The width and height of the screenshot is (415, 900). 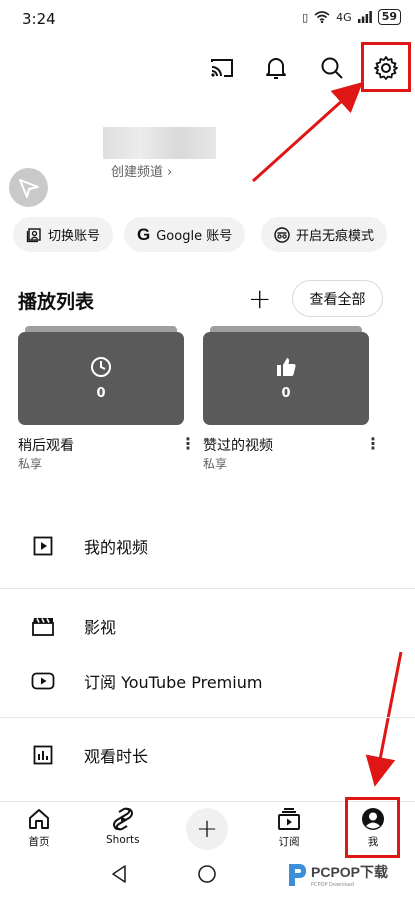 I want to click on arrow-to-settings, so click(x=307, y=132).